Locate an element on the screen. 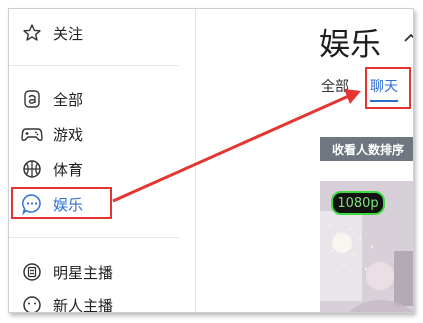 The height and width of the screenshot is (323, 423). sidebar-item-star-streamers: 明星主播 is located at coordinates (101, 272).